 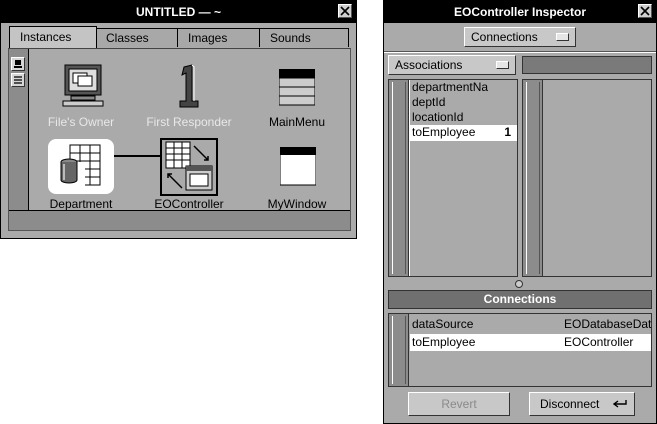 I want to click on files-owner-icon, so click(x=83, y=85).